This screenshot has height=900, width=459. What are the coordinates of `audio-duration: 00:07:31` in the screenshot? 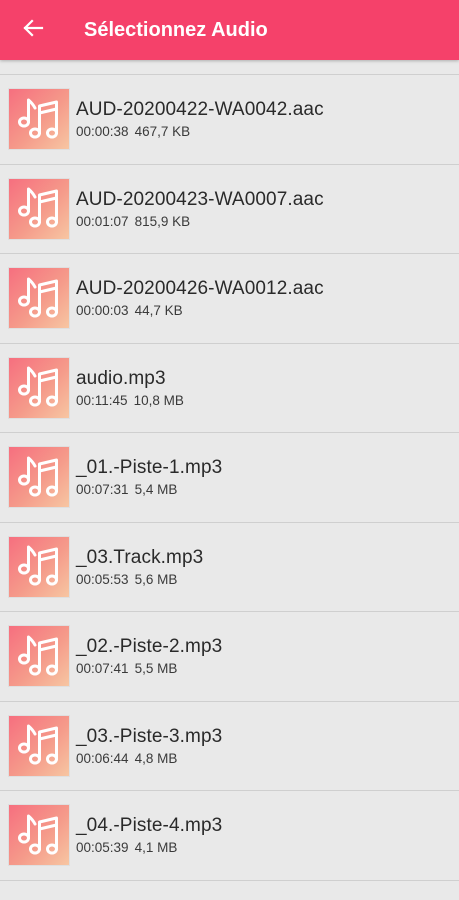 It's located at (102, 490).